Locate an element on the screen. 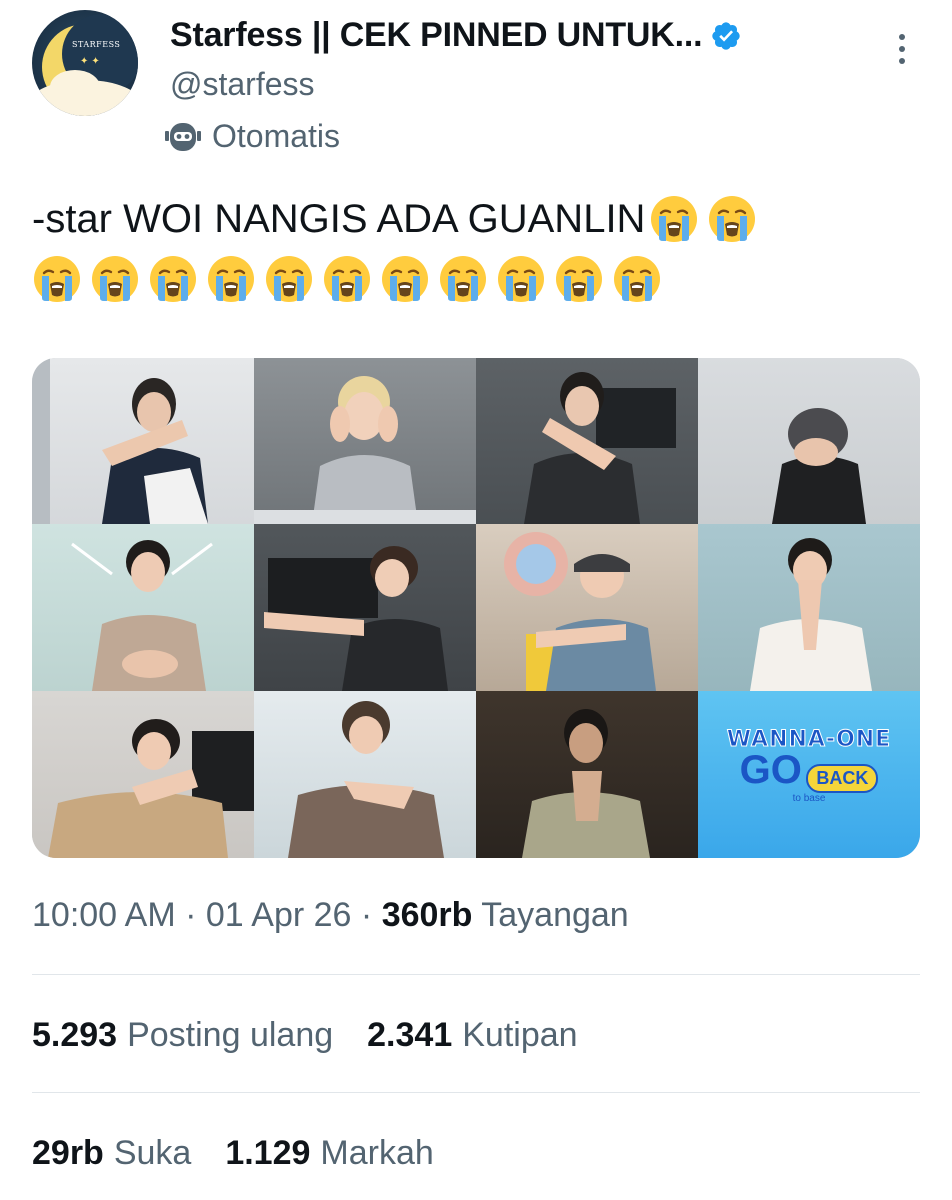  tweet-time: 10:00 AM is located at coordinates (104, 915).